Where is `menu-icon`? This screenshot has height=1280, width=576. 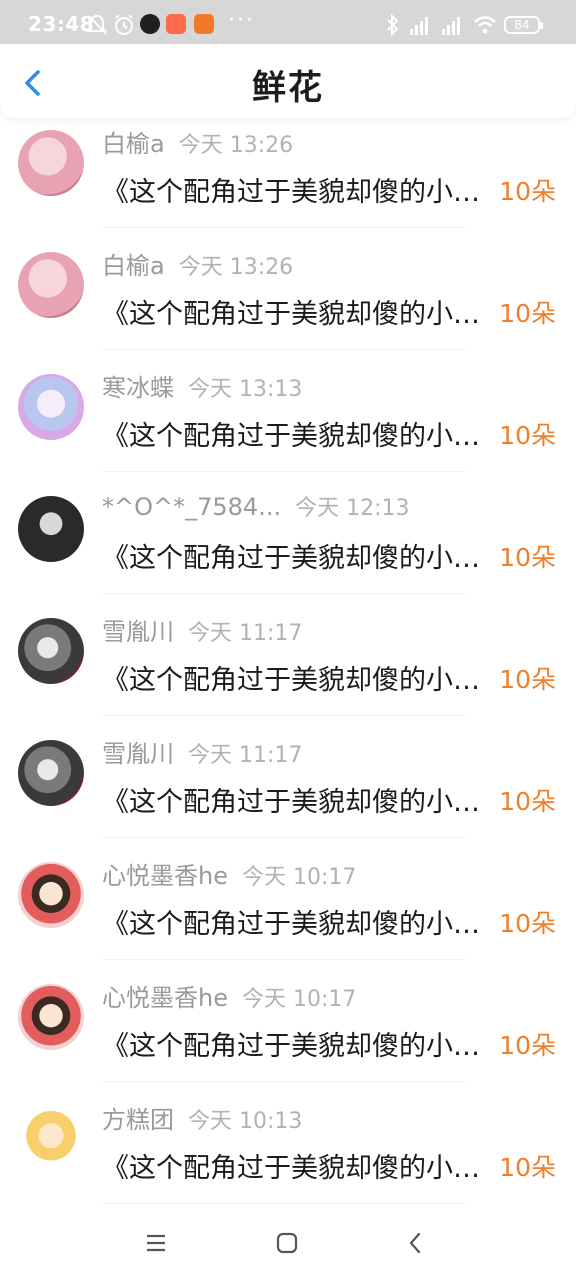 menu-icon is located at coordinates (156, 1243).